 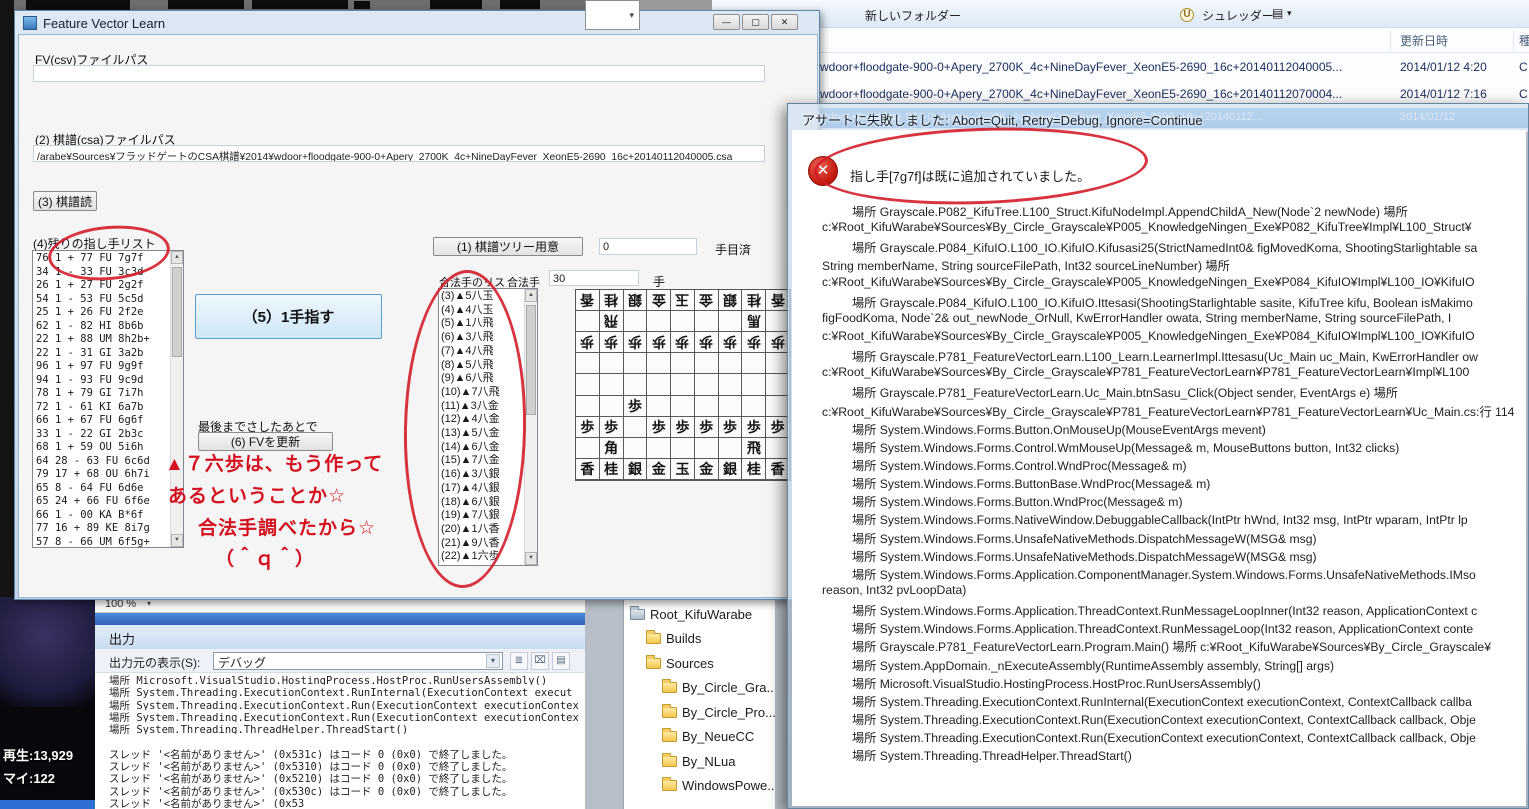 I want to click on output-pane-title: 出力, so click(x=122, y=638).